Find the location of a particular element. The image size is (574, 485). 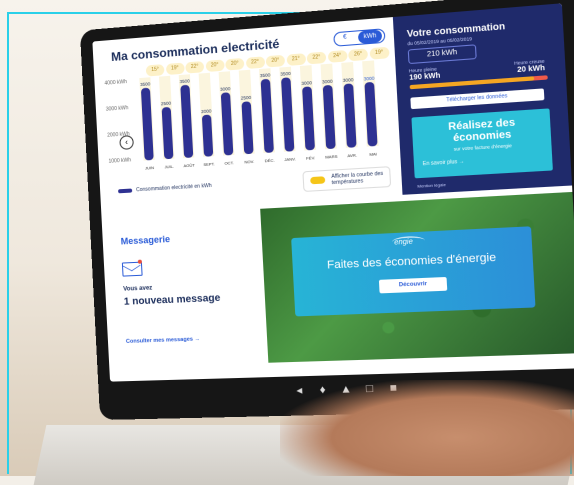

x-tick-label: NOV. is located at coordinates (249, 162).